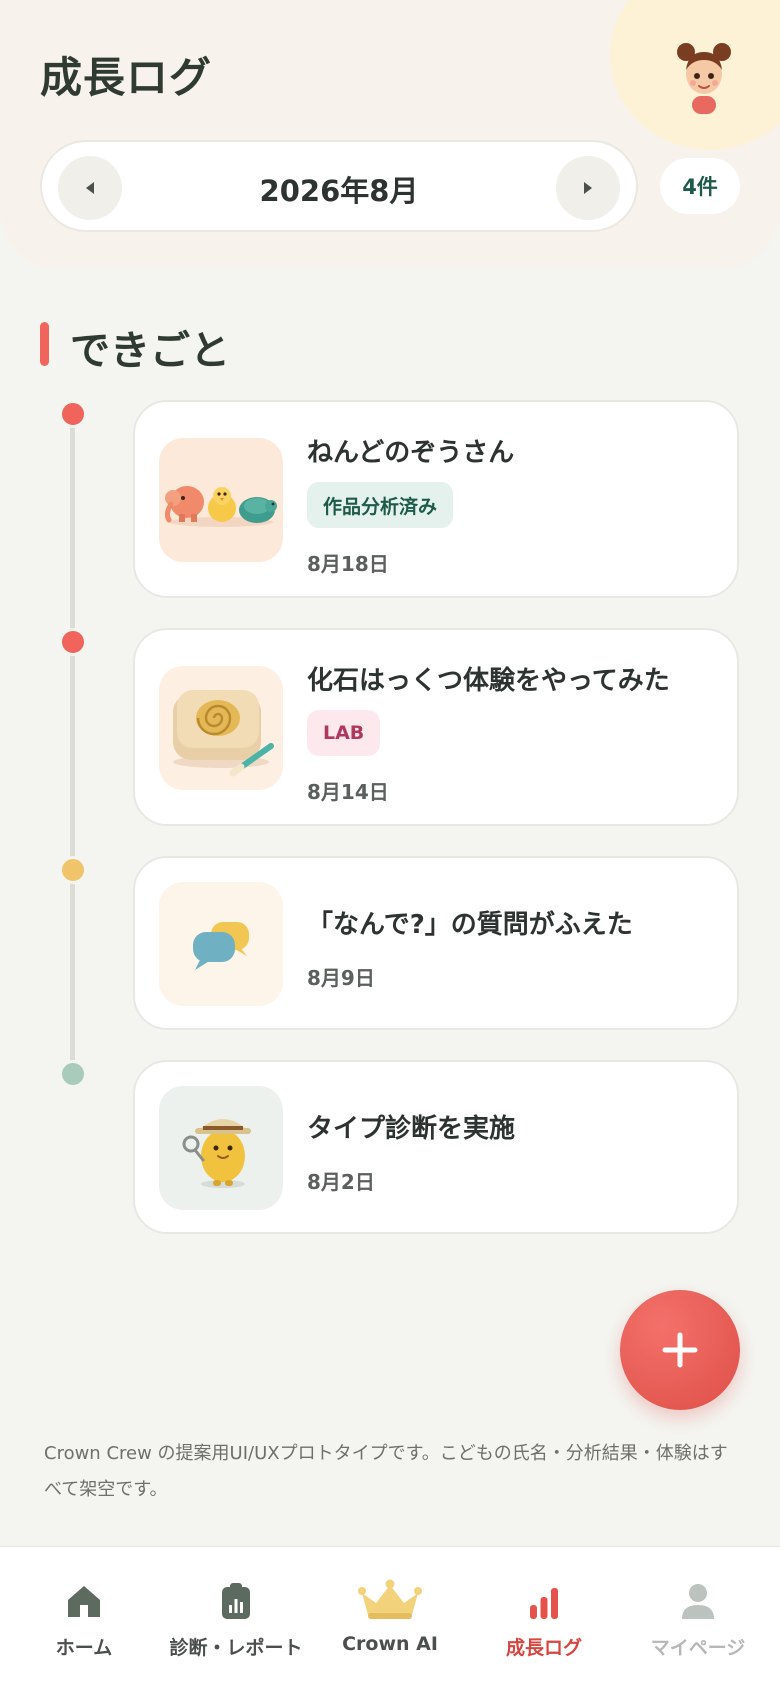  Describe the element at coordinates (150, 351) in the screenshot. I see `section-title: できごと` at that location.